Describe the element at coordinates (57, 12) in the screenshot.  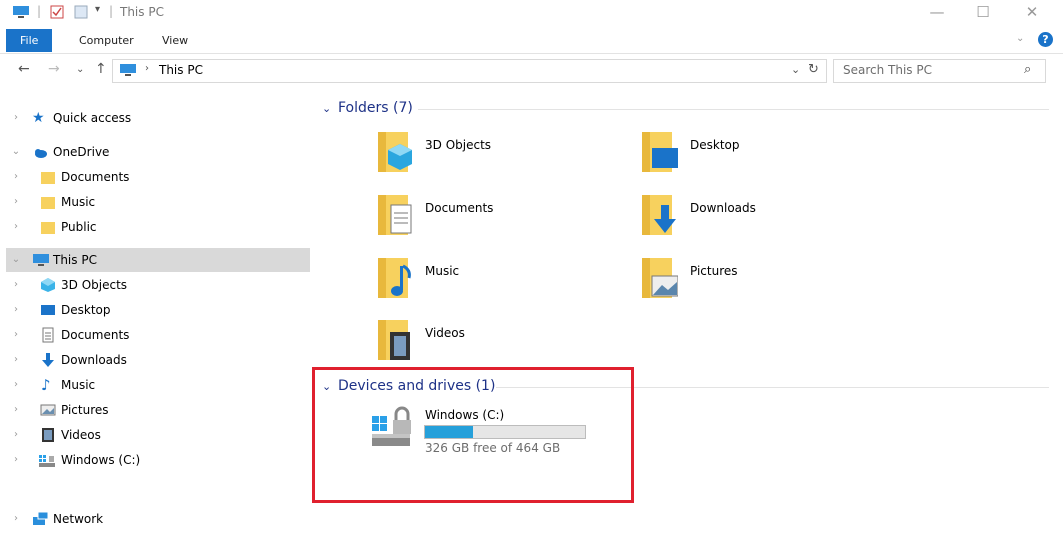
I see `properties-icon` at that location.